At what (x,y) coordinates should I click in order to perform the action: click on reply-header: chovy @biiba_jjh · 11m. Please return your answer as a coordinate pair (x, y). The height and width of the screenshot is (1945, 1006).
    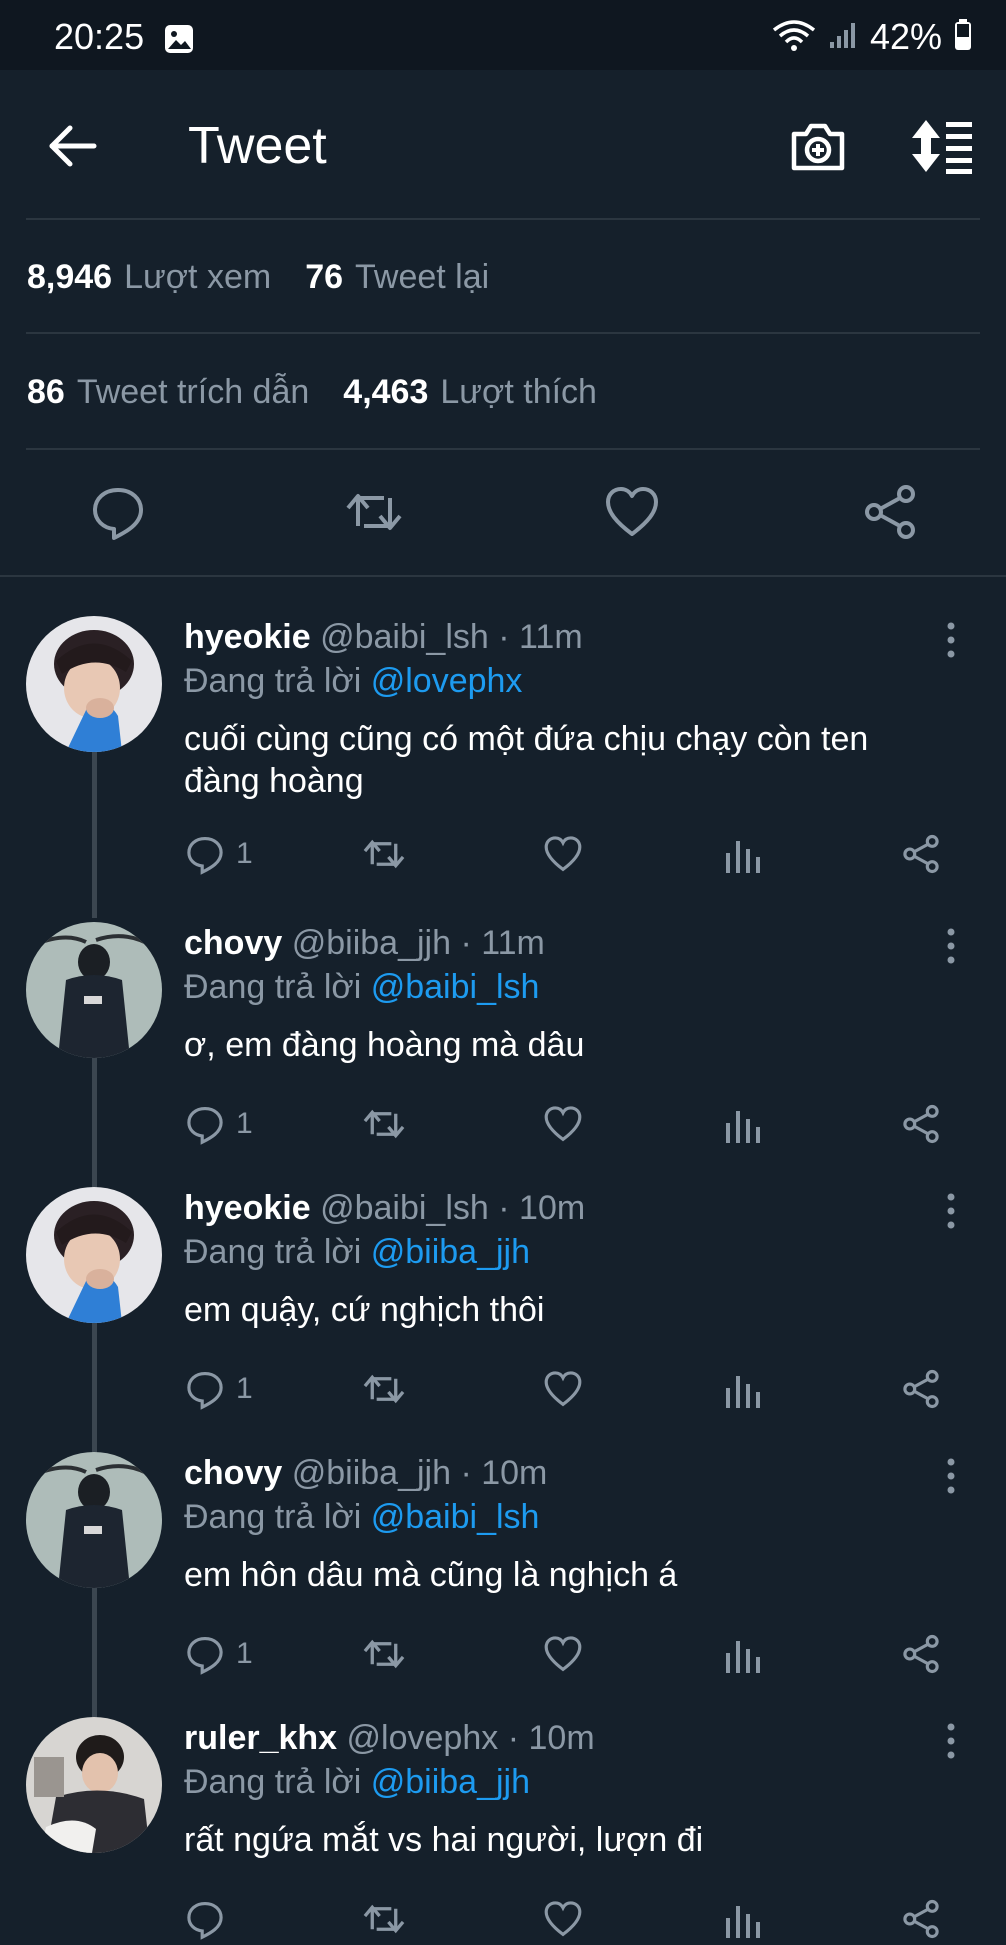
    Looking at the image, I should click on (364, 943).